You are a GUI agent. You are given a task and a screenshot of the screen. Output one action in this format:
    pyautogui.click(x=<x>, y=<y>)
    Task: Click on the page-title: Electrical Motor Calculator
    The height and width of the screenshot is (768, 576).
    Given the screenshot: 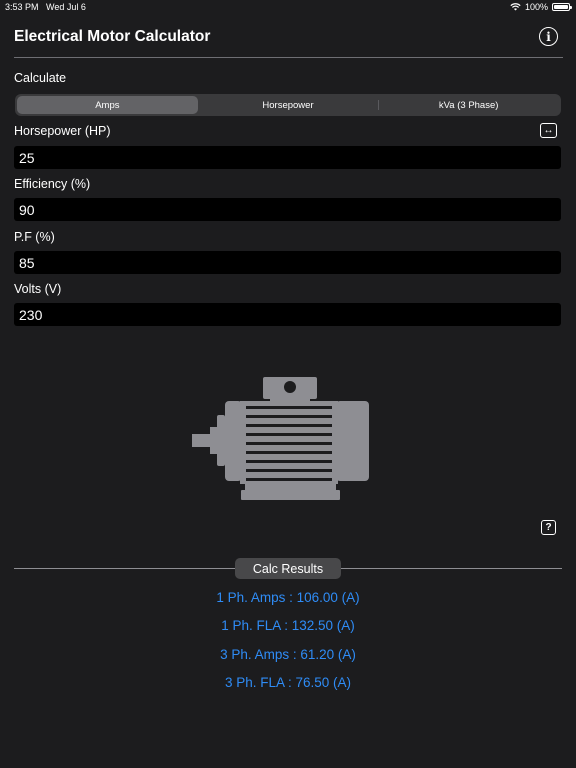 What is the action you would take?
    pyautogui.click(x=112, y=36)
    